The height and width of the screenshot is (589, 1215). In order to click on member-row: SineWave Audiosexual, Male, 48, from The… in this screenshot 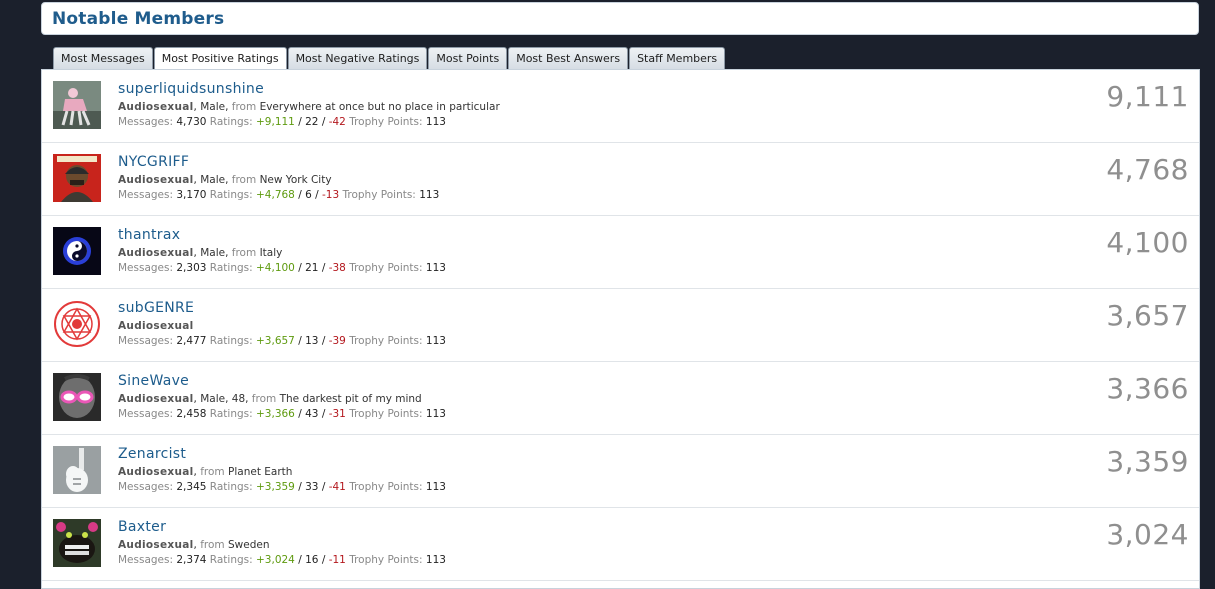, I will do `click(620, 398)`.